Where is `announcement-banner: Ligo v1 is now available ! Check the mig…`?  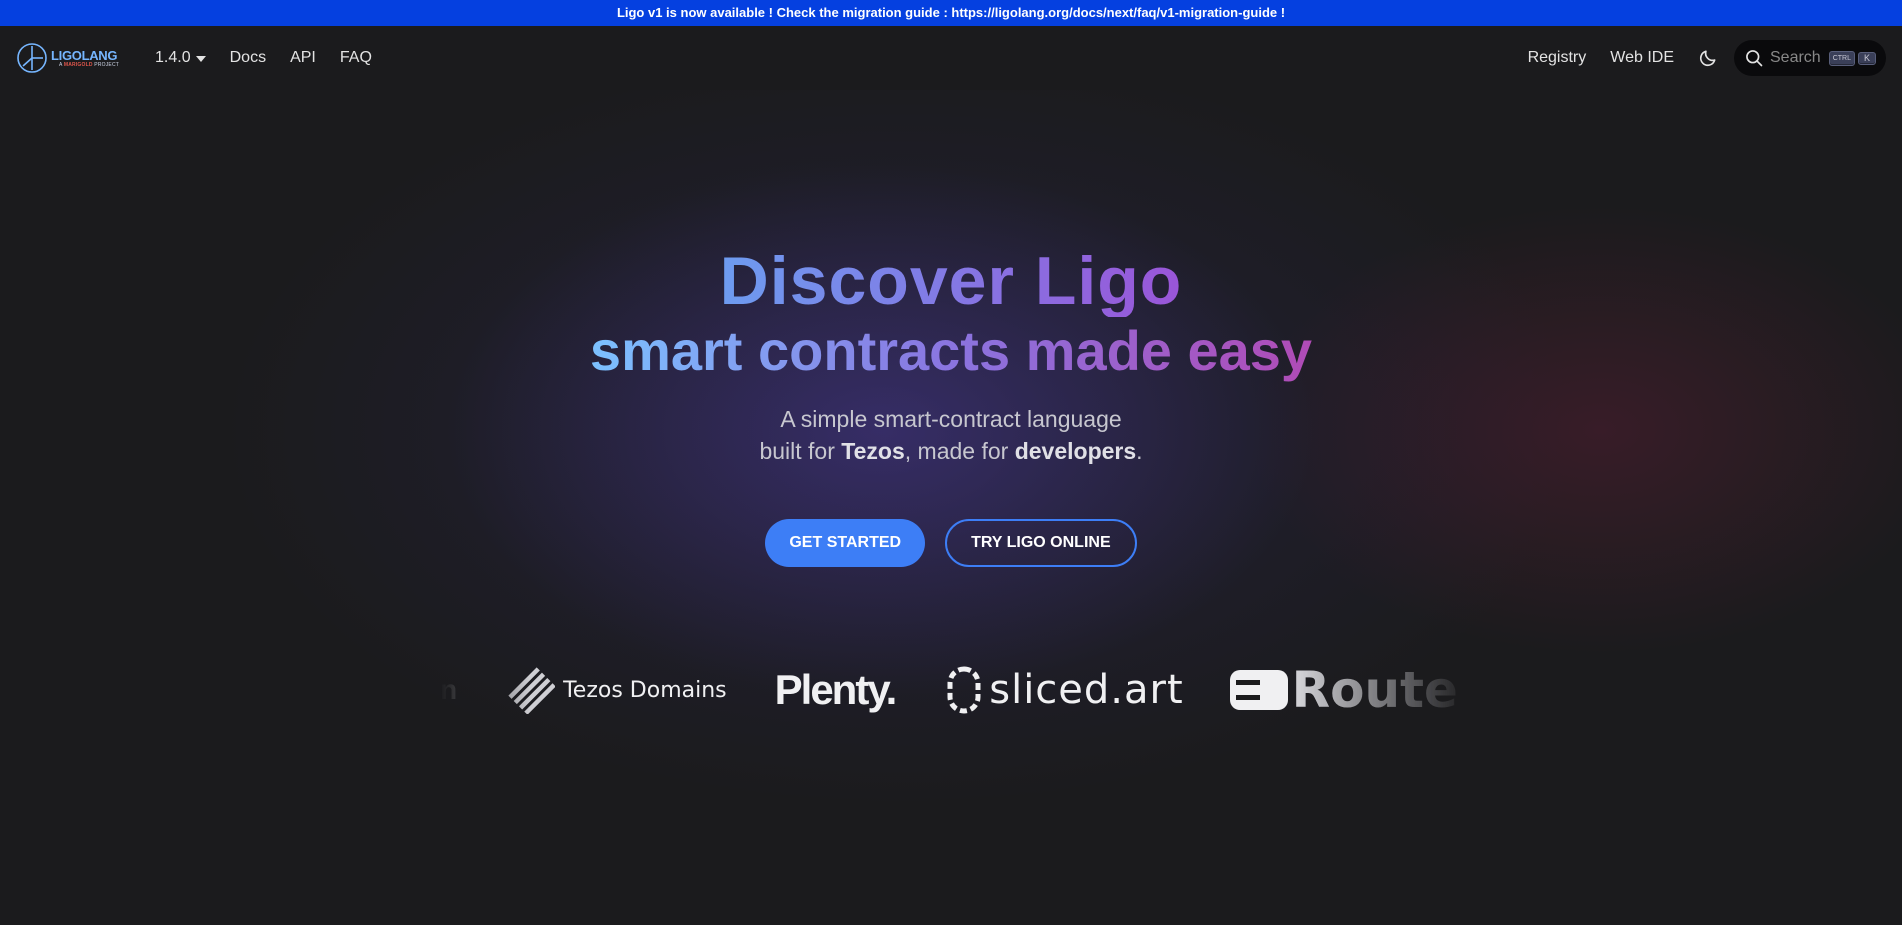
announcement-banner: Ligo v1 is now available ! Check the mig… is located at coordinates (951, 13).